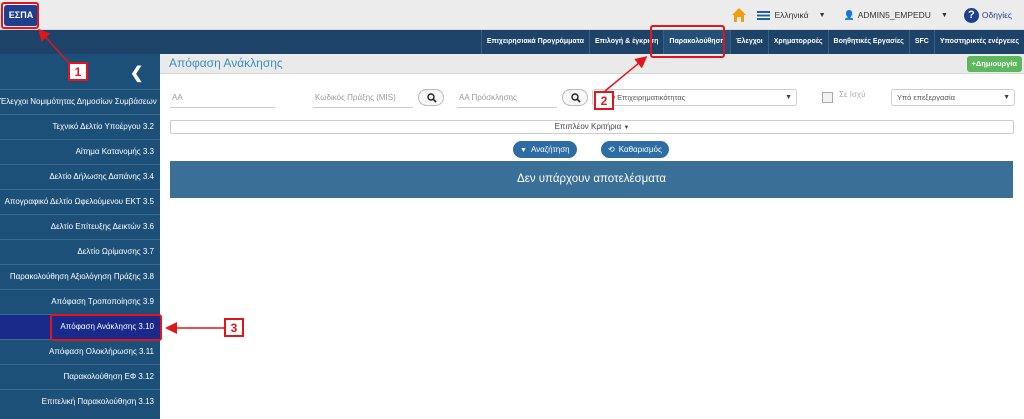  I want to click on annotation-label-2: 2, so click(604, 100).